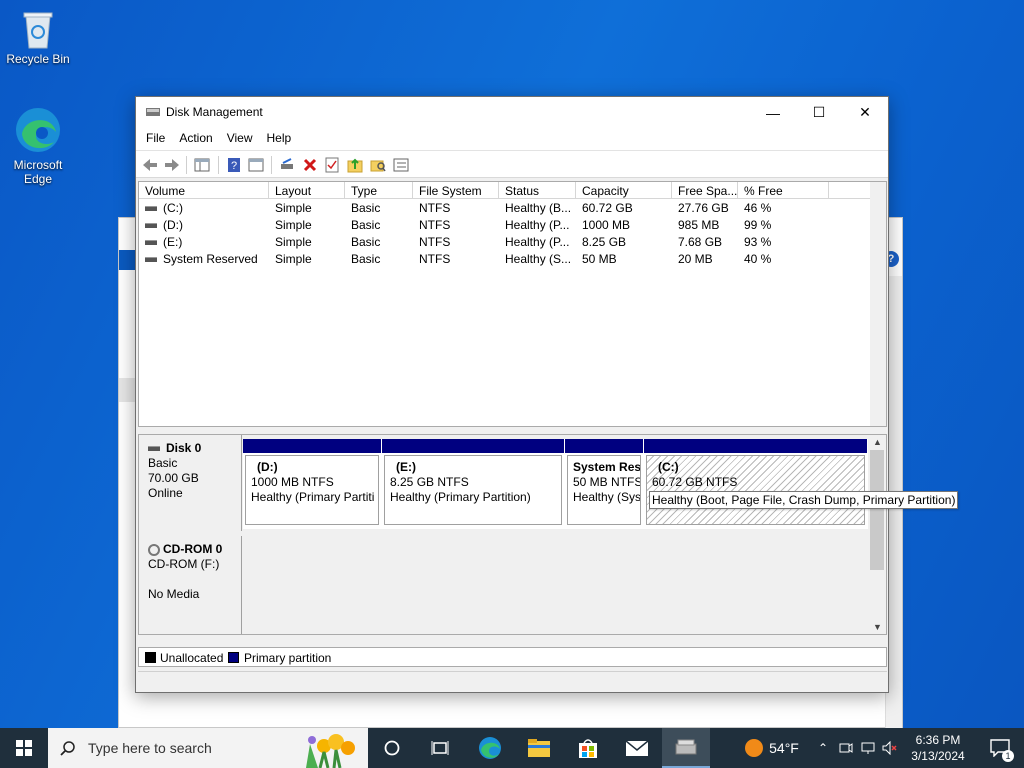 This screenshot has height=768, width=1024. I want to click on back-button, so click(150, 165).